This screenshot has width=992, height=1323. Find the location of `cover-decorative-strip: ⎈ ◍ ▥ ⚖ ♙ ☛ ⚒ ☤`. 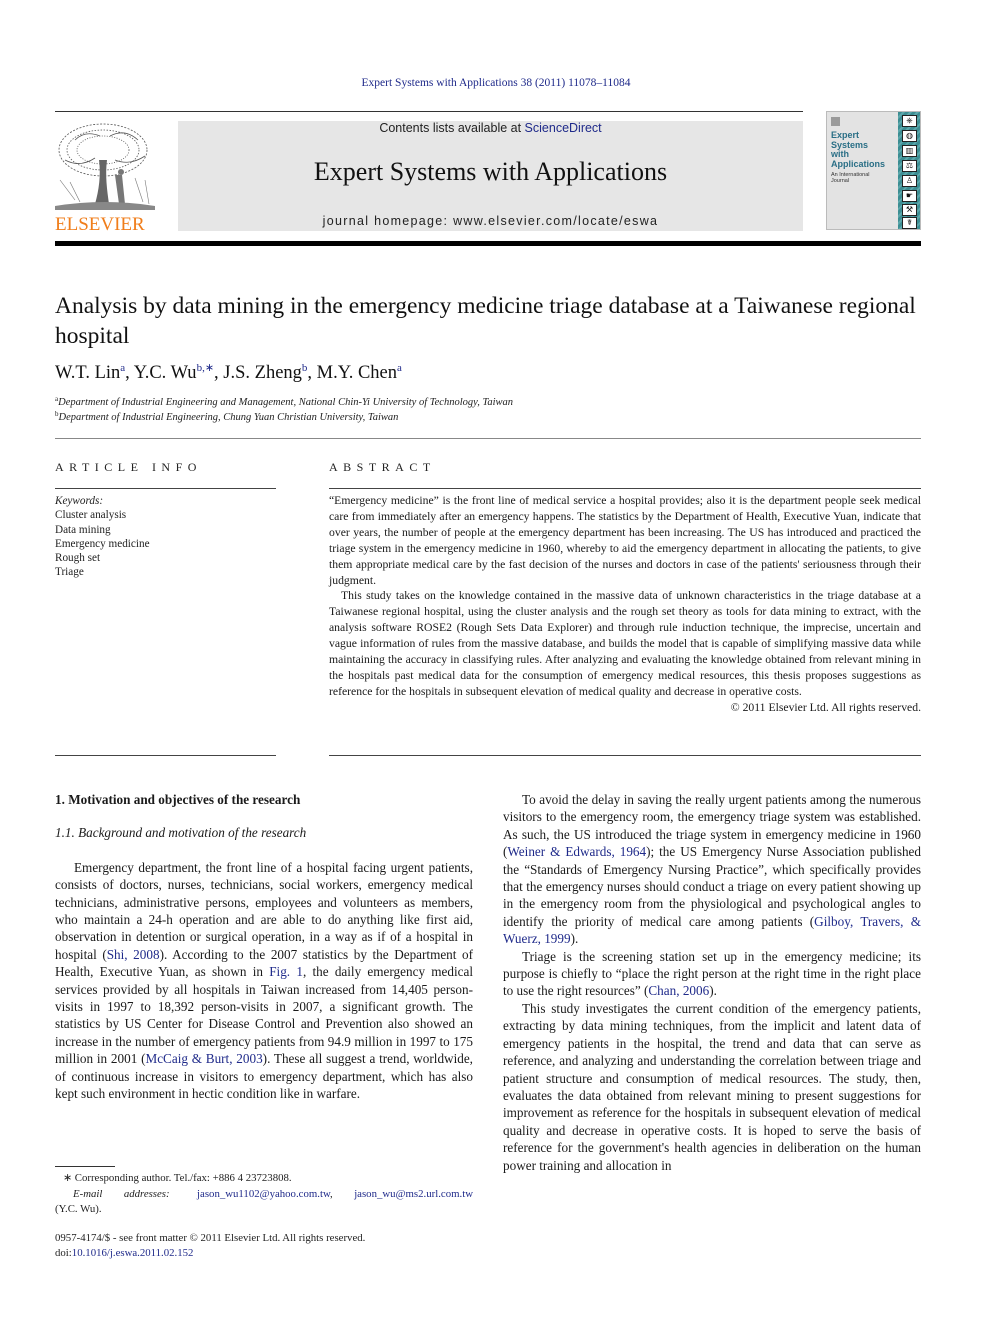

cover-decorative-strip: ⎈ ◍ ▥ ⚖ ♙ ☛ ⚒ ☤ is located at coordinates (909, 170).